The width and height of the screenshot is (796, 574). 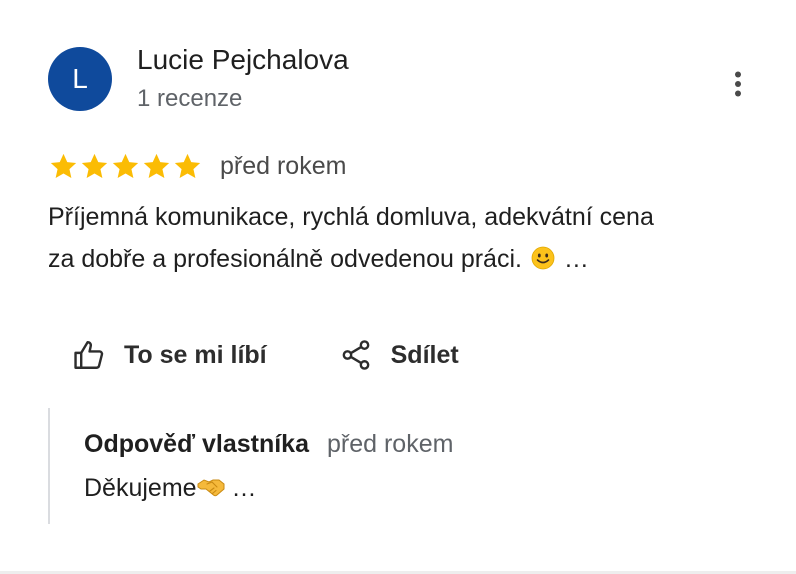 I want to click on avatar-letter: L, so click(x=80, y=78).